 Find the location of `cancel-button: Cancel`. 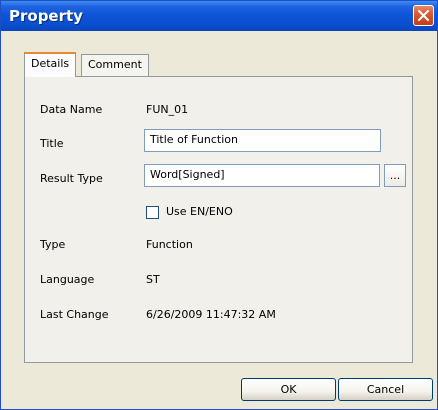

cancel-button: Cancel is located at coordinates (385, 389).